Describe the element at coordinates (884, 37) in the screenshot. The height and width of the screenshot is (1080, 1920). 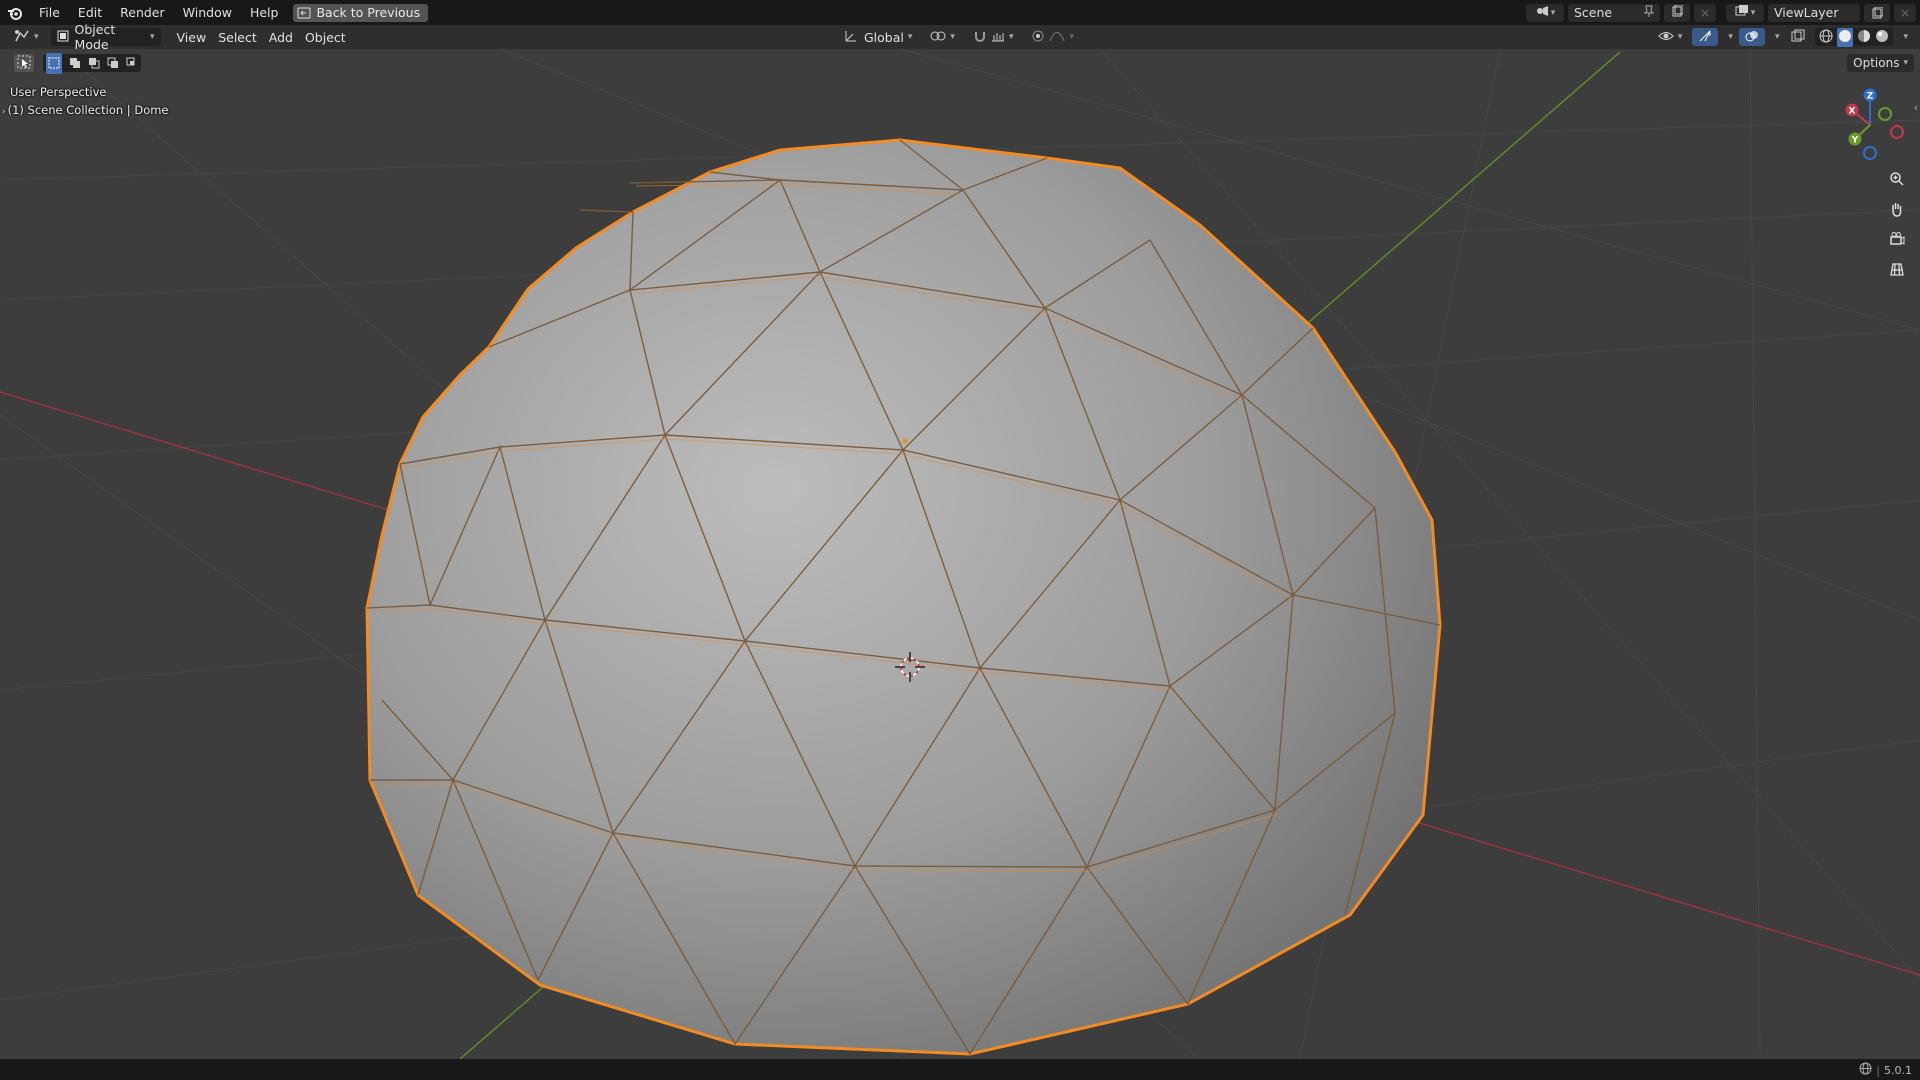
I see `transform-orientation-label: Global` at that location.